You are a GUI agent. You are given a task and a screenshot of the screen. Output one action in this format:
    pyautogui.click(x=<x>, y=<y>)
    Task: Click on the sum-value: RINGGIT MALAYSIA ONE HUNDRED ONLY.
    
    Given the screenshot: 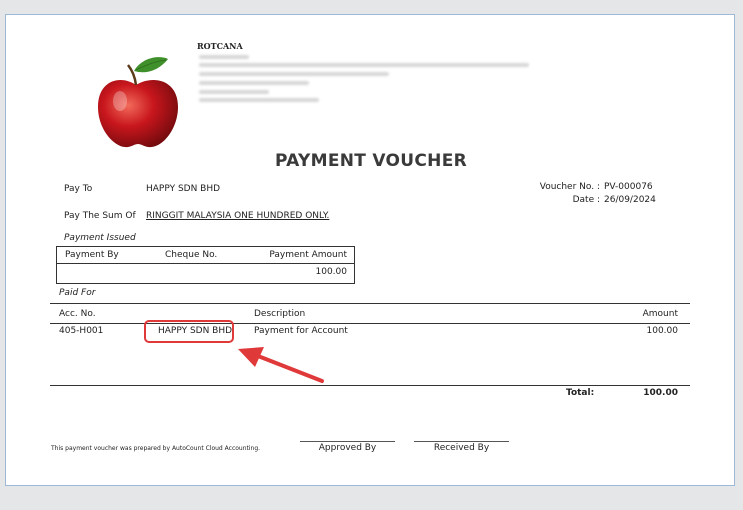 What is the action you would take?
    pyautogui.click(x=238, y=216)
    